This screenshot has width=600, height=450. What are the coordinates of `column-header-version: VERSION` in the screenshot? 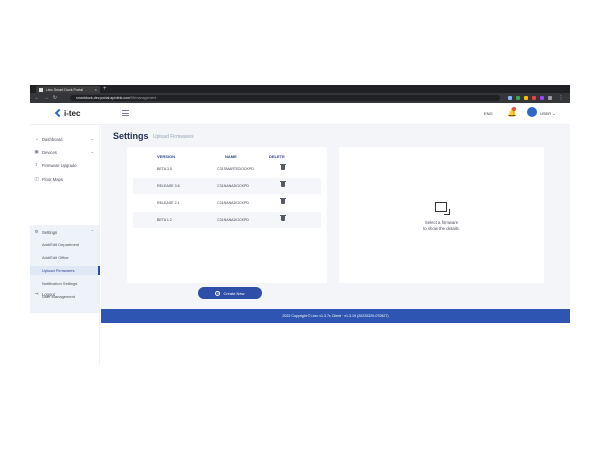 It's located at (166, 156).